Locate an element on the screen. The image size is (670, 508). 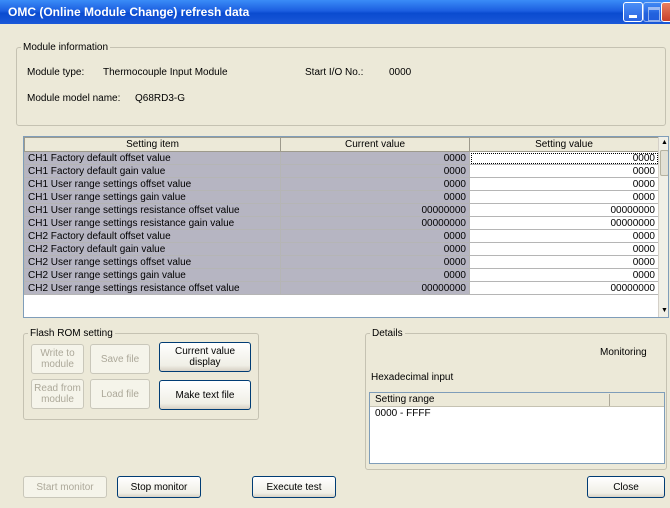
model-name-label: Module model name: is located at coordinates (74, 98).